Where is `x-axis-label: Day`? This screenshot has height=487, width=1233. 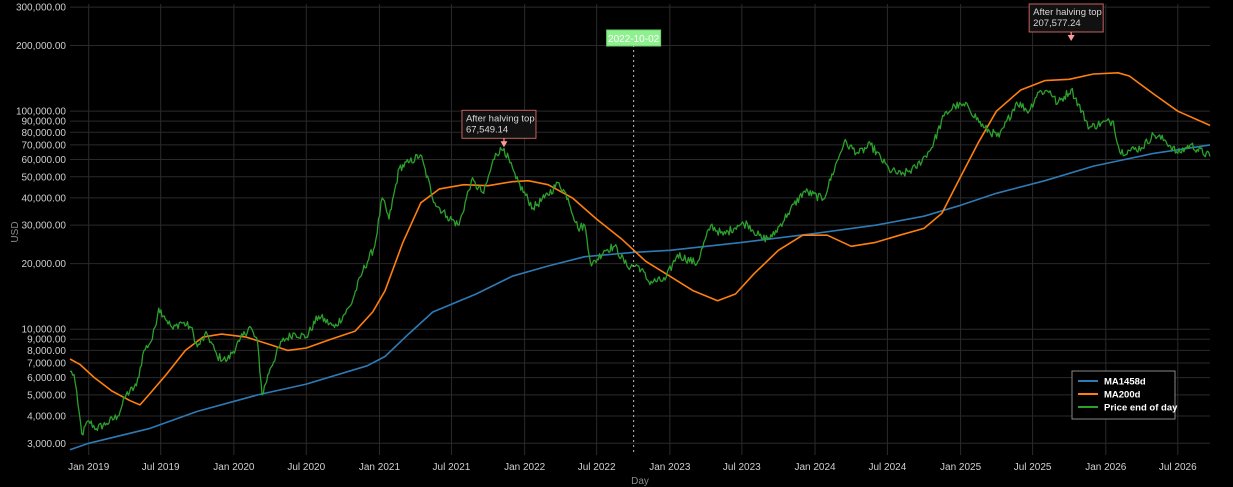 x-axis-label: Day is located at coordinates (640, 481).